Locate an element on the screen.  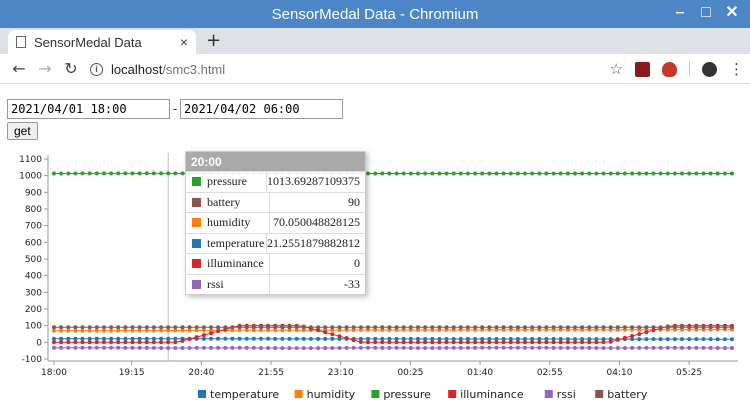
series-pressure is located at coordinates (393, 173).